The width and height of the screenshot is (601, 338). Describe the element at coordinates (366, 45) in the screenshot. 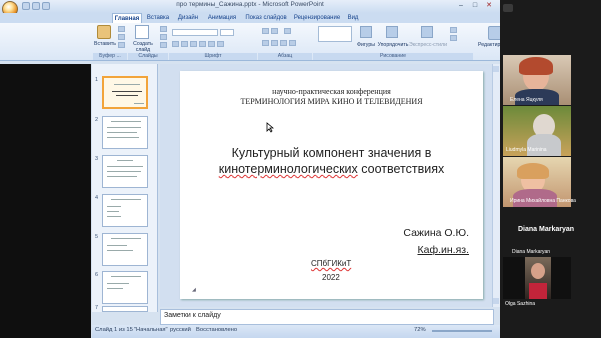

I see `shapes-button: Фигуры` at that location.